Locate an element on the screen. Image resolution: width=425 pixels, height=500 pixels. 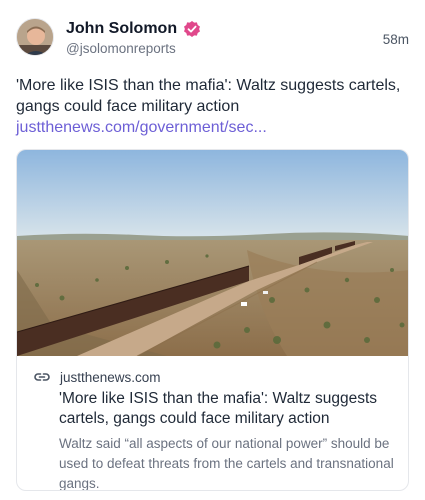
avatar is located at coordinates (35, 37).